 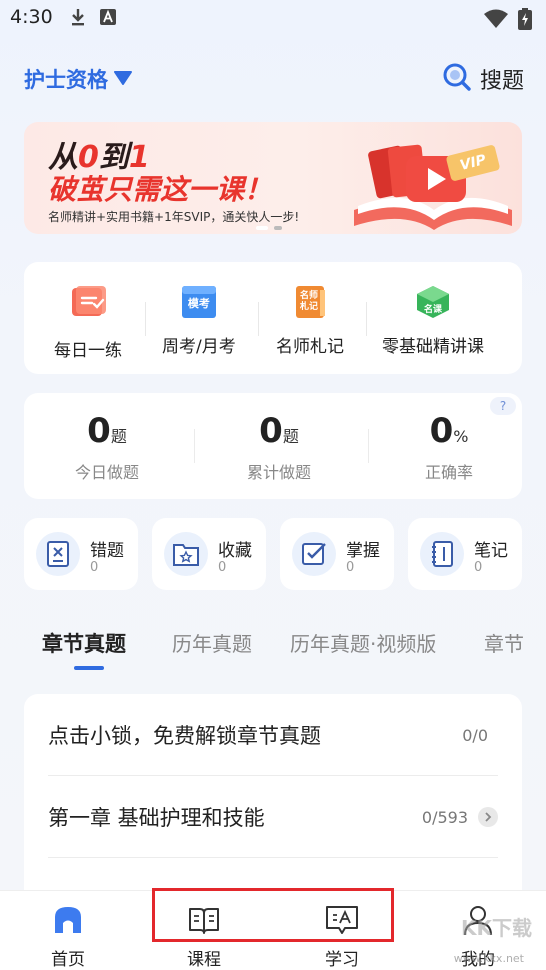 What do you see at coordinates (107, 551) in the screenshot?
I see `shortcut-title: 错题` at bounding box center [107, 551].